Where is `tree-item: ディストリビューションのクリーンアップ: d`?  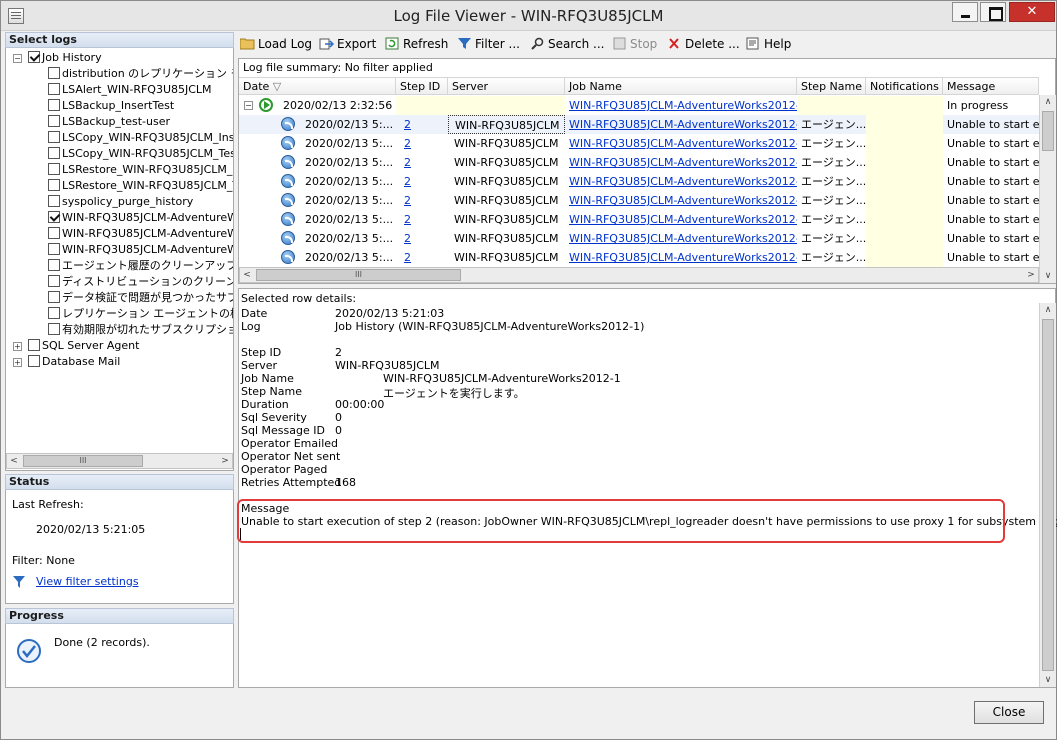
tree-item: ディストリビューションのクリーンアップ: d is located at coordinates (140, 282).